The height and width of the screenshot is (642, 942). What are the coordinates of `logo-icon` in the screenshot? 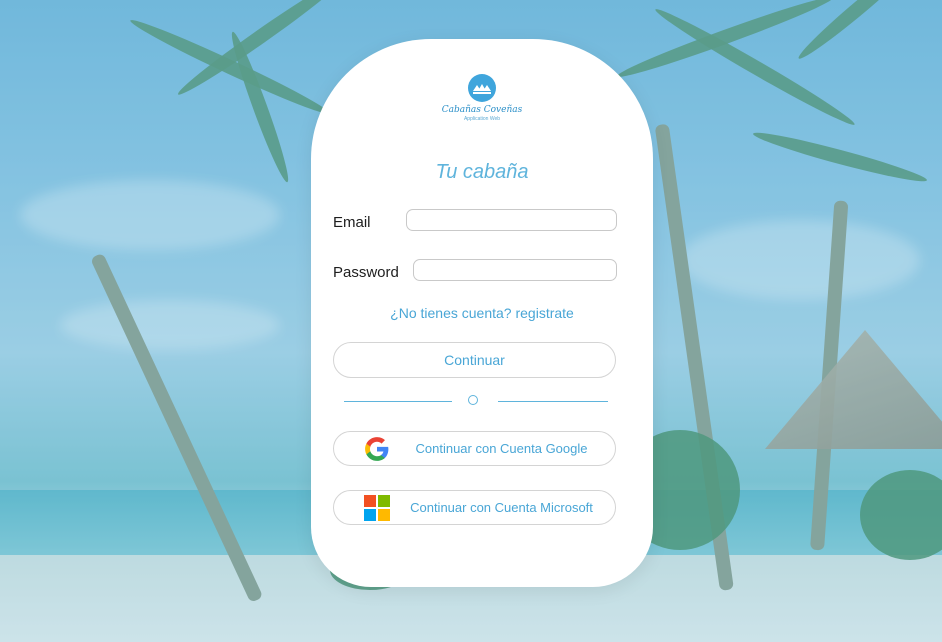 It's located at (482, 88).